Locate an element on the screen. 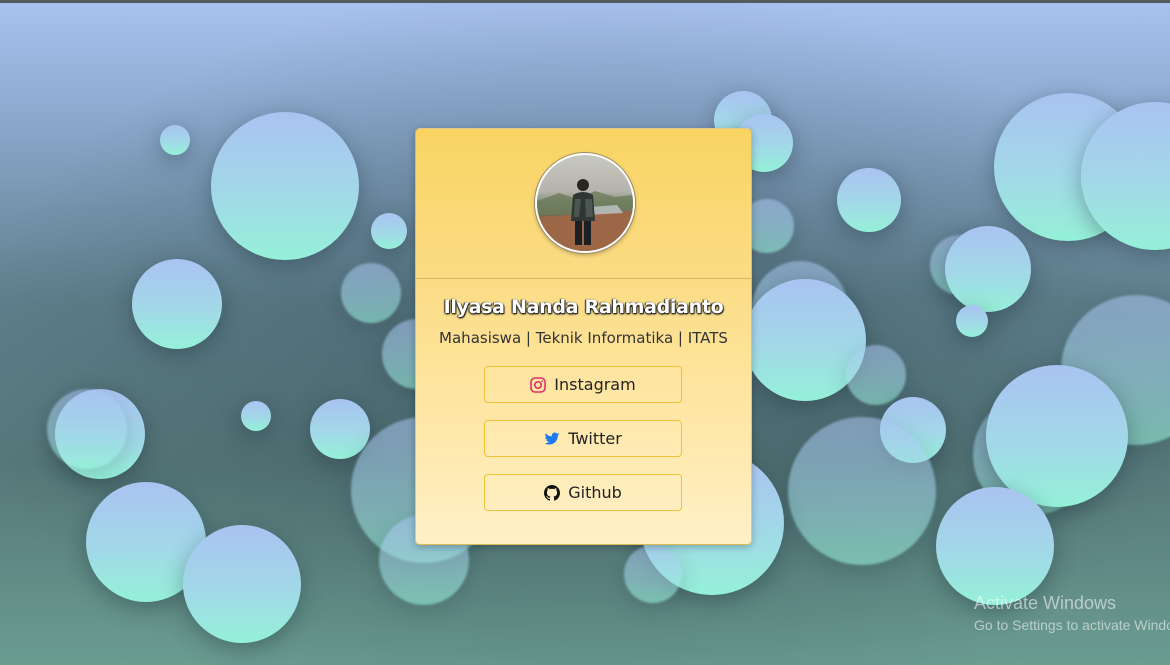 This screenshot has width=1170, height=665. profile-subtitle: Mahasiswa | Teknik Informatika | ITATS is located at coordinates (583, 338).